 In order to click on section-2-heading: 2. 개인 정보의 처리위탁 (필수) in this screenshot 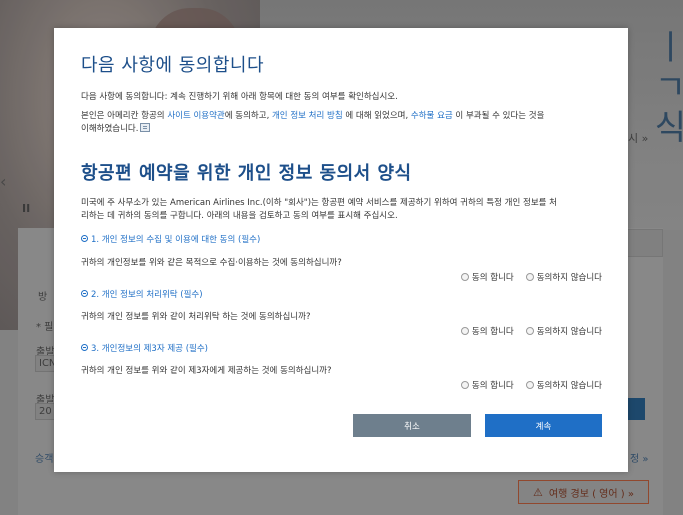, I will do `click(142, 294)`.